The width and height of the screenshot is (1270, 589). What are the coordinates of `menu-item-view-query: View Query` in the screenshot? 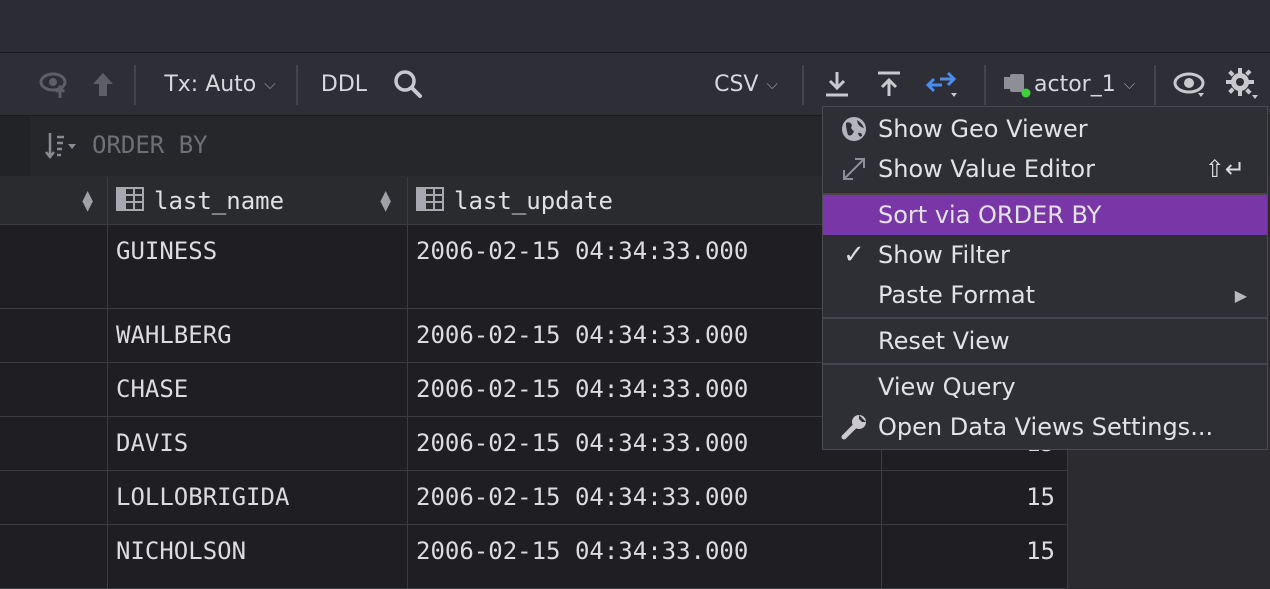 It's located at (1045, 387).